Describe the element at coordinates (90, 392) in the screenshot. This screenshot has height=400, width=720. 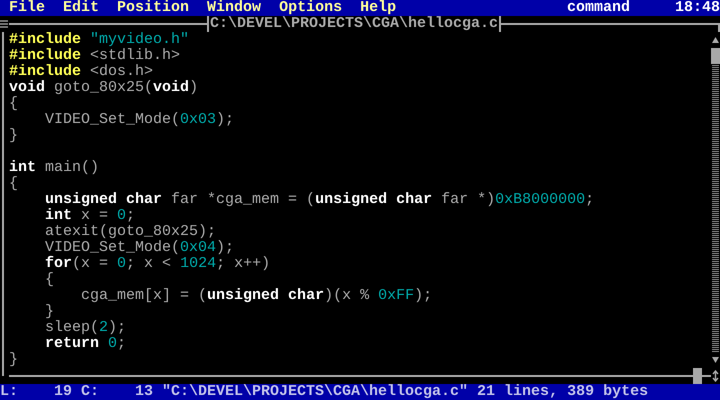
I see `column-label: C:` at that location.